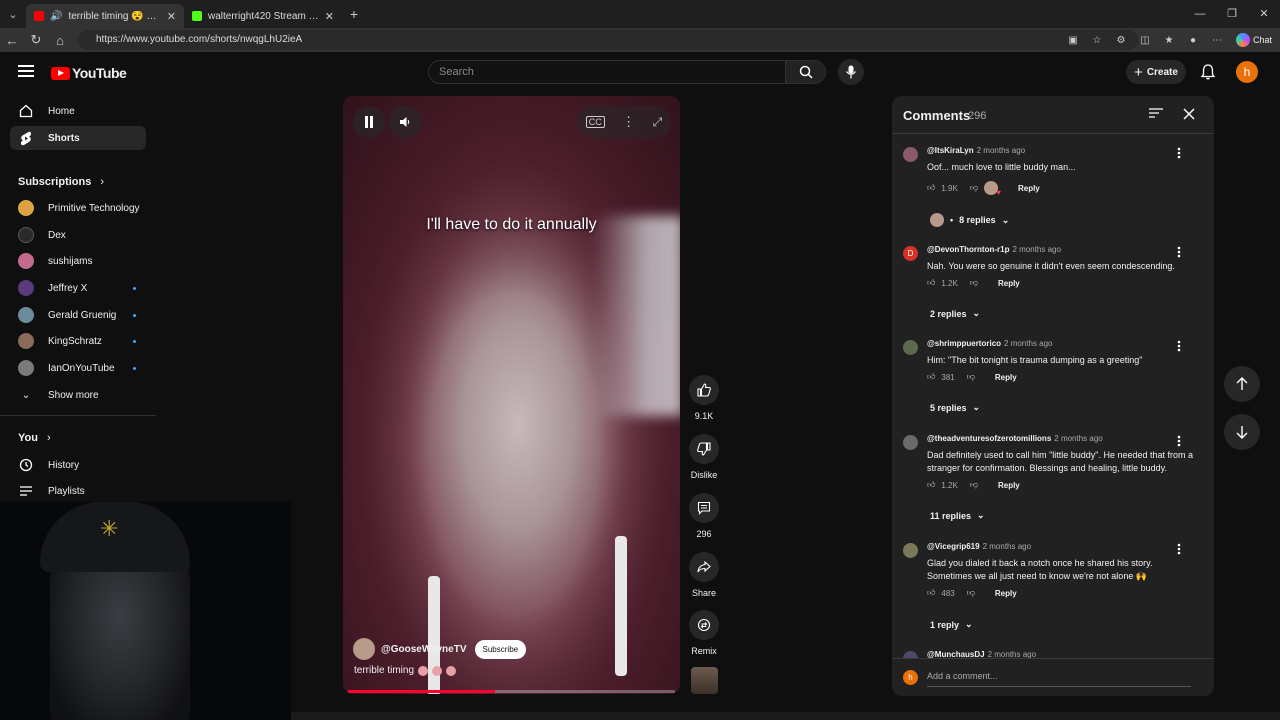  What do you see at coordinates (1264, 14) in the screenshot?
I see `close-window-icon: ✕` at bounding box center [1264, 14].